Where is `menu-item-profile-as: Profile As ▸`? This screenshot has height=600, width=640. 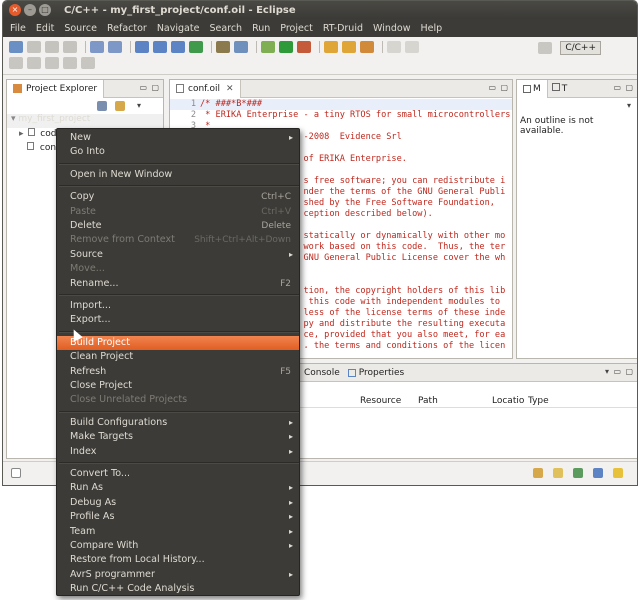
menu-item-profile-as: Profile As ▸ is located at coordinates (178, 517).